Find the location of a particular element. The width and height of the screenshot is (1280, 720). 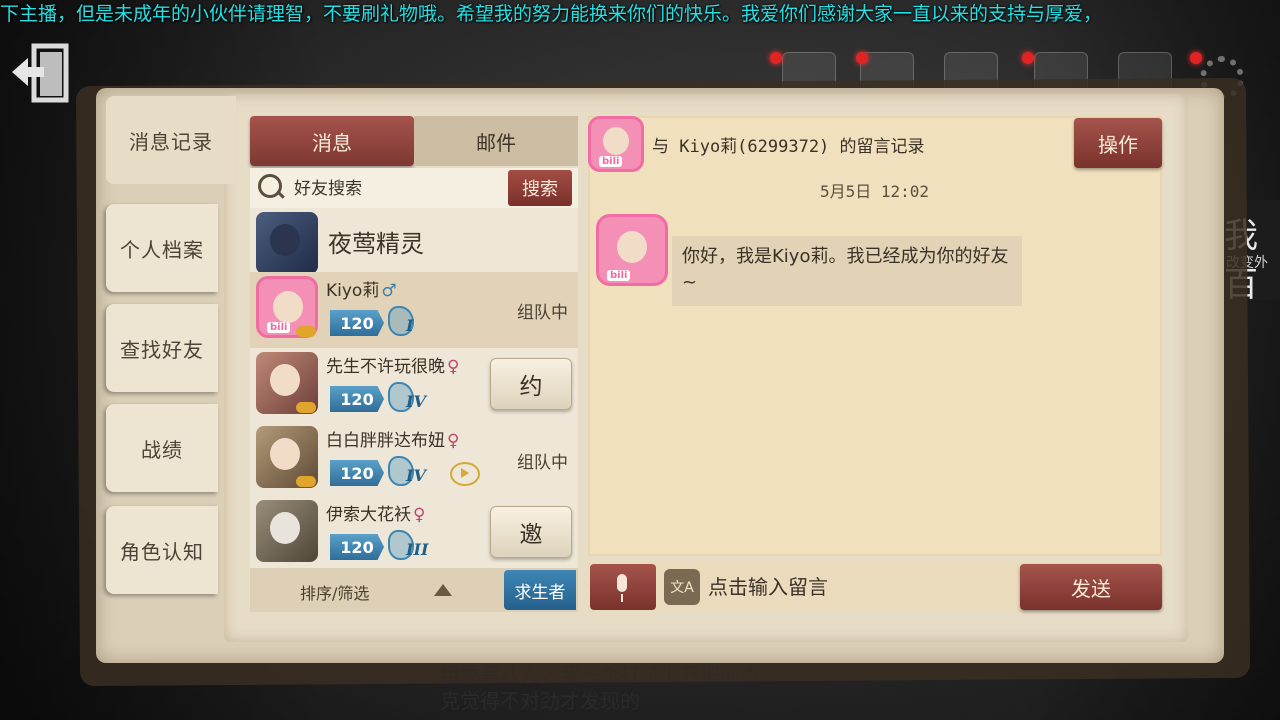

side-tab-find-friends: 查找好友 is located at coordinates (162, 348).